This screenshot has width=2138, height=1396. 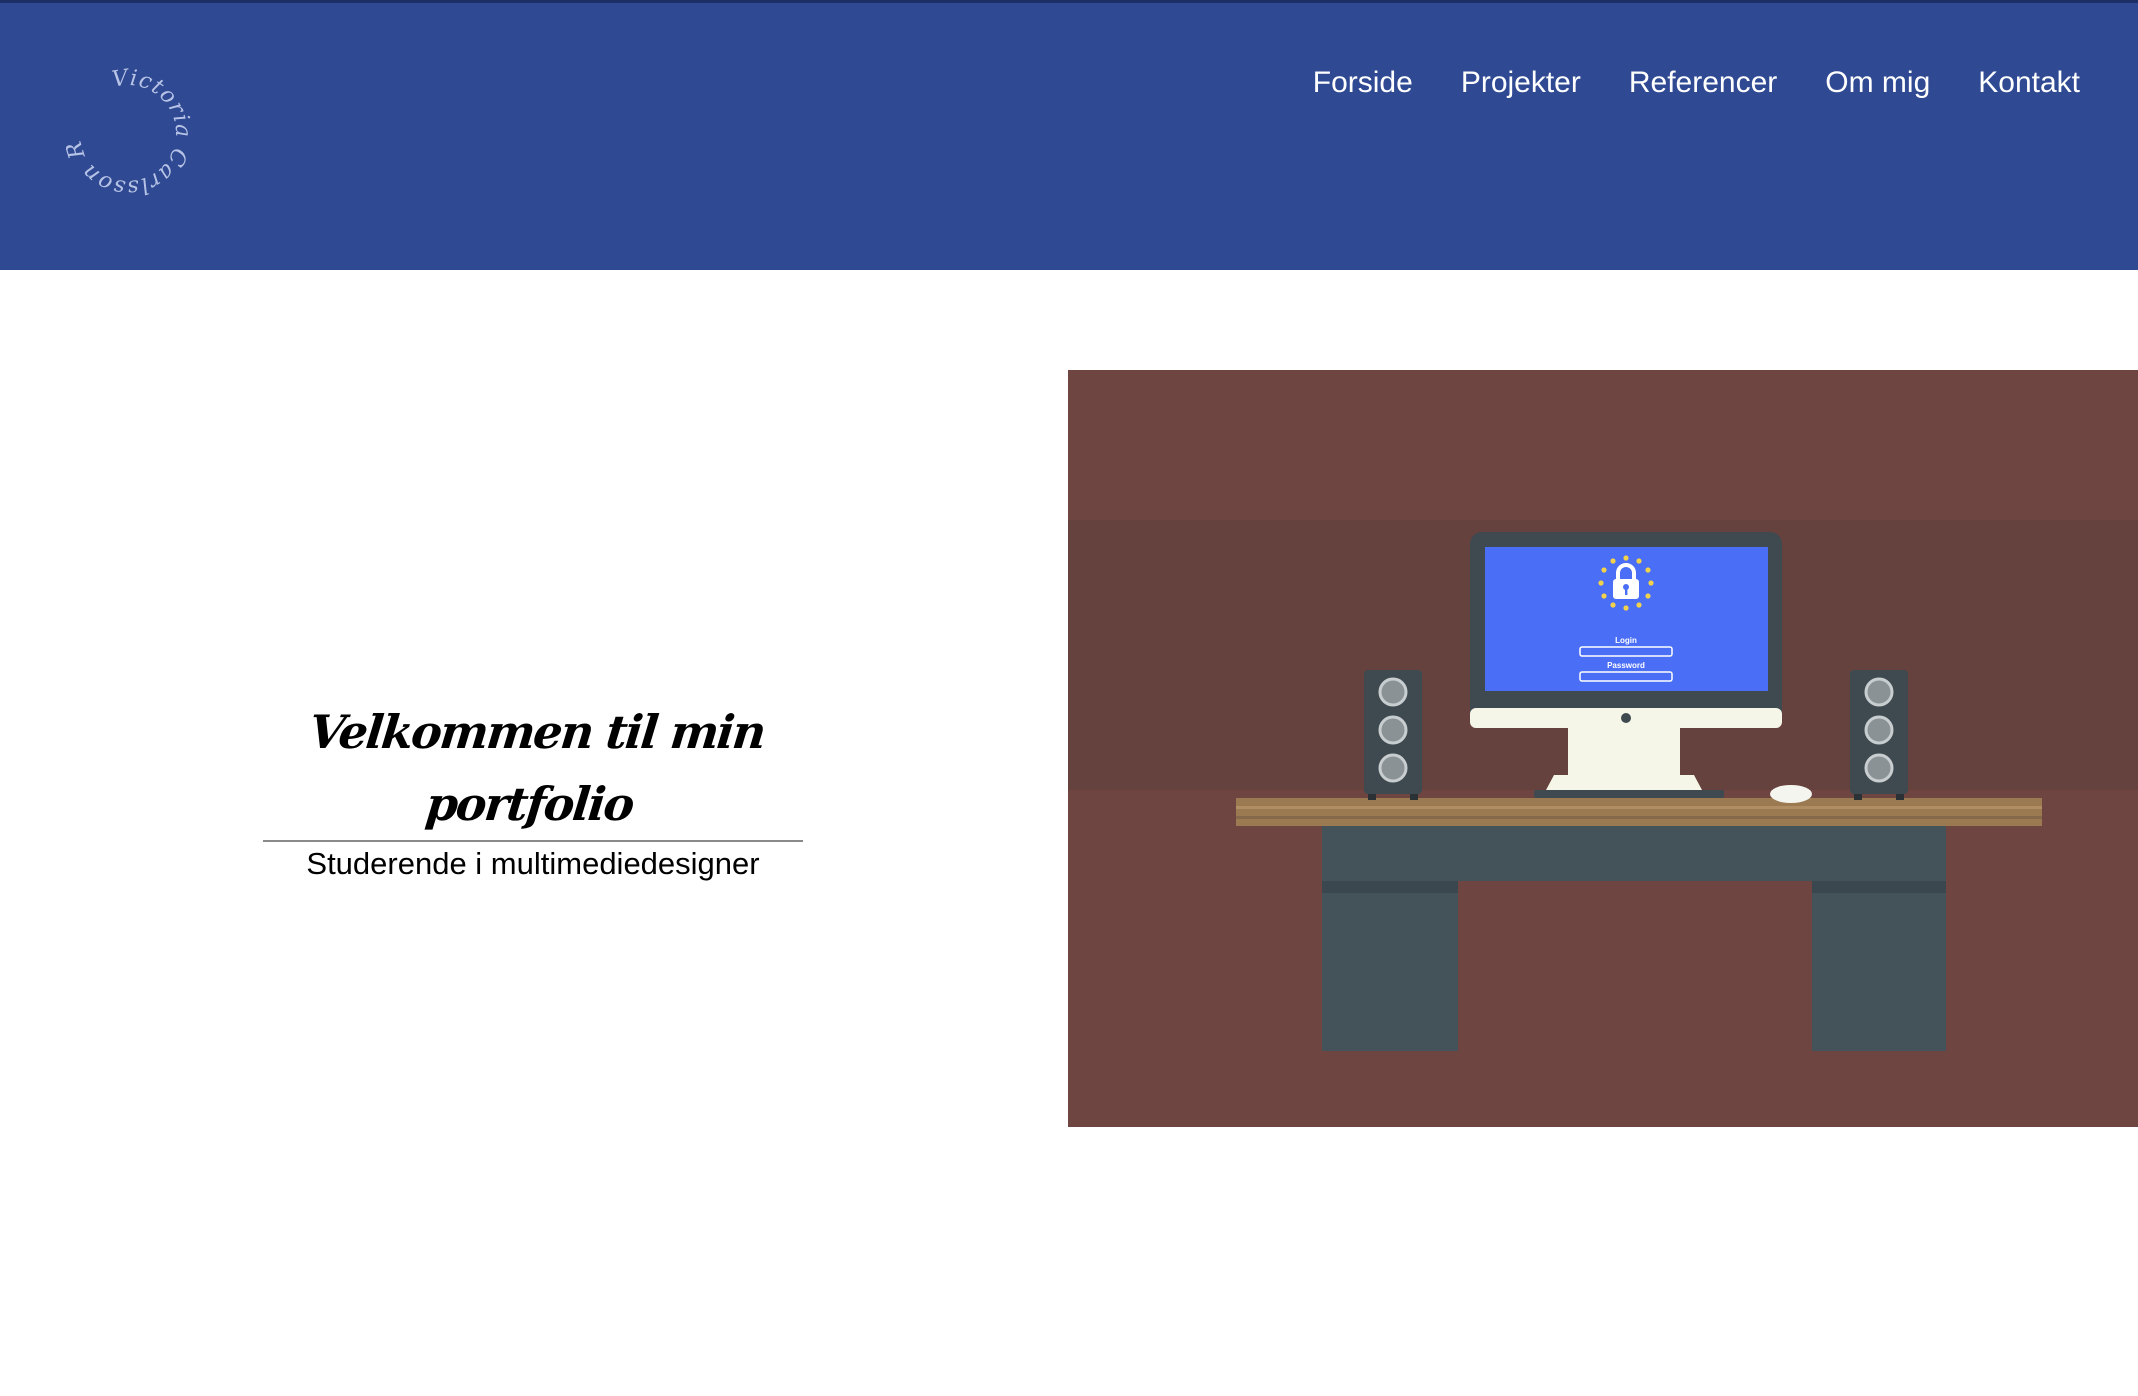 I want to click on logo: Victoria Carlsson Rønne, so click(x=124, y=123).